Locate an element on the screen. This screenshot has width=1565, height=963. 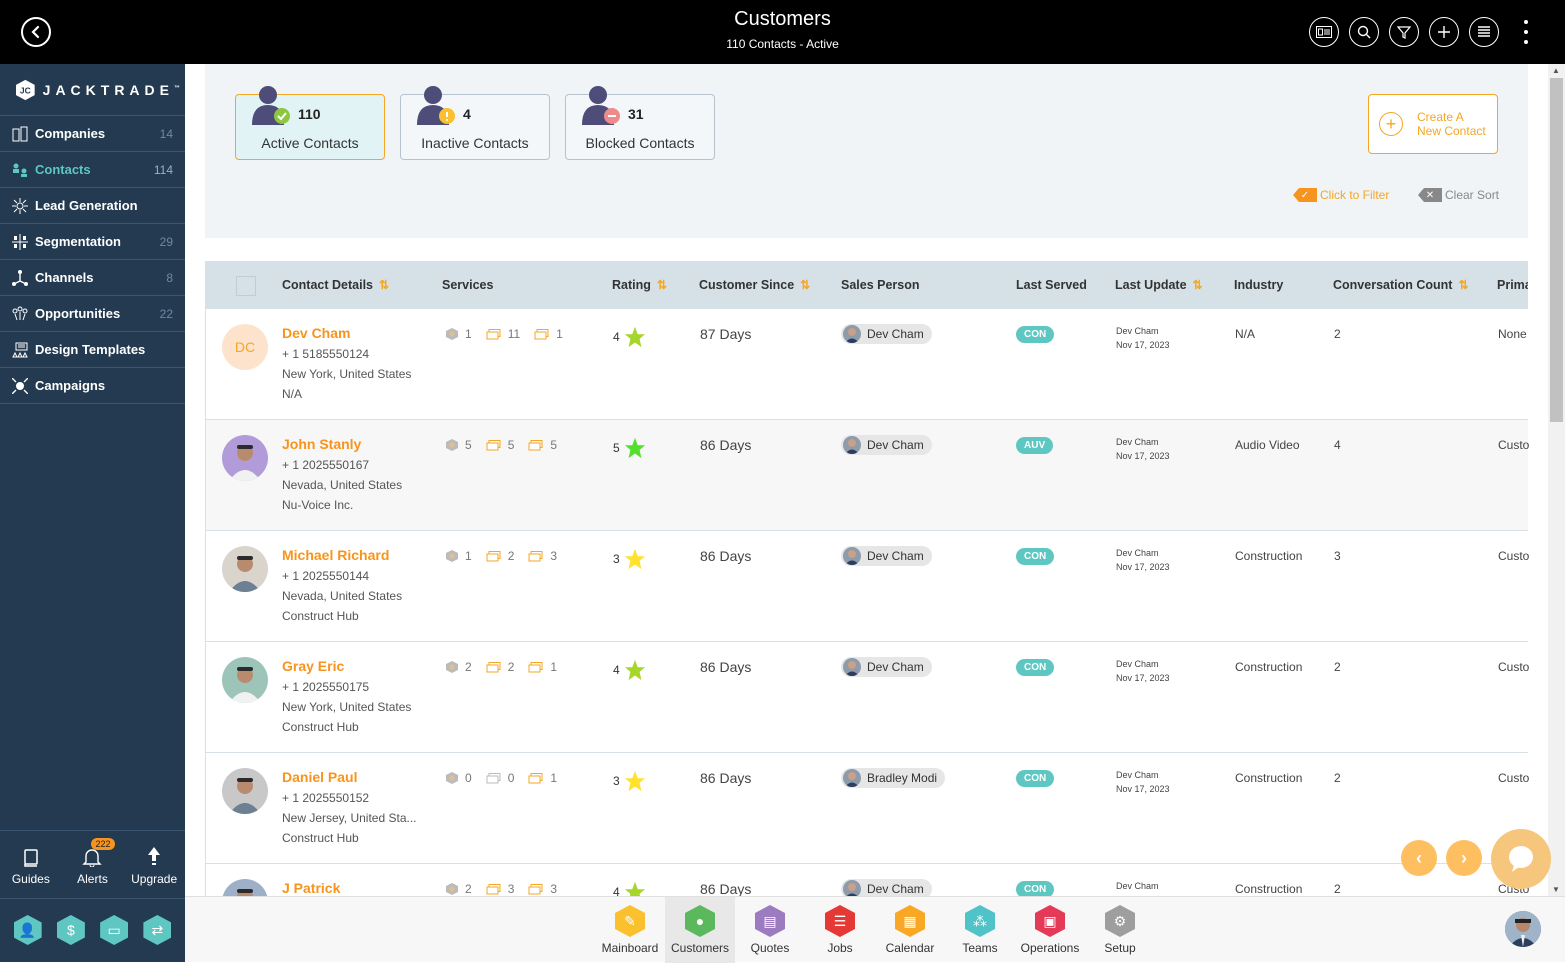
user-avatar is located at coordinates (1523, 929).